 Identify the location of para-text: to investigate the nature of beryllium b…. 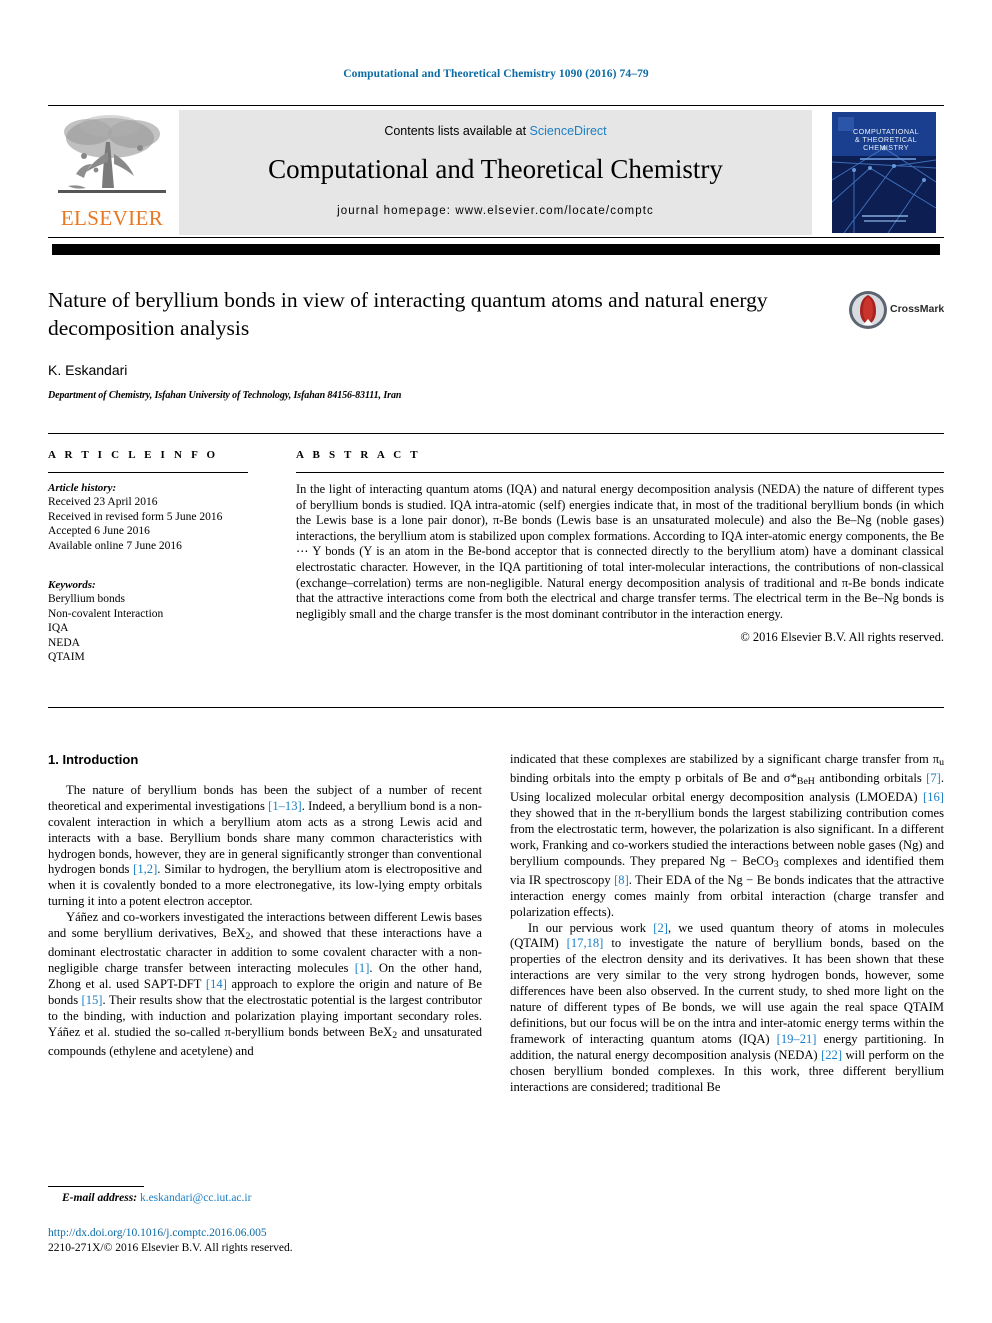
(727, 991).